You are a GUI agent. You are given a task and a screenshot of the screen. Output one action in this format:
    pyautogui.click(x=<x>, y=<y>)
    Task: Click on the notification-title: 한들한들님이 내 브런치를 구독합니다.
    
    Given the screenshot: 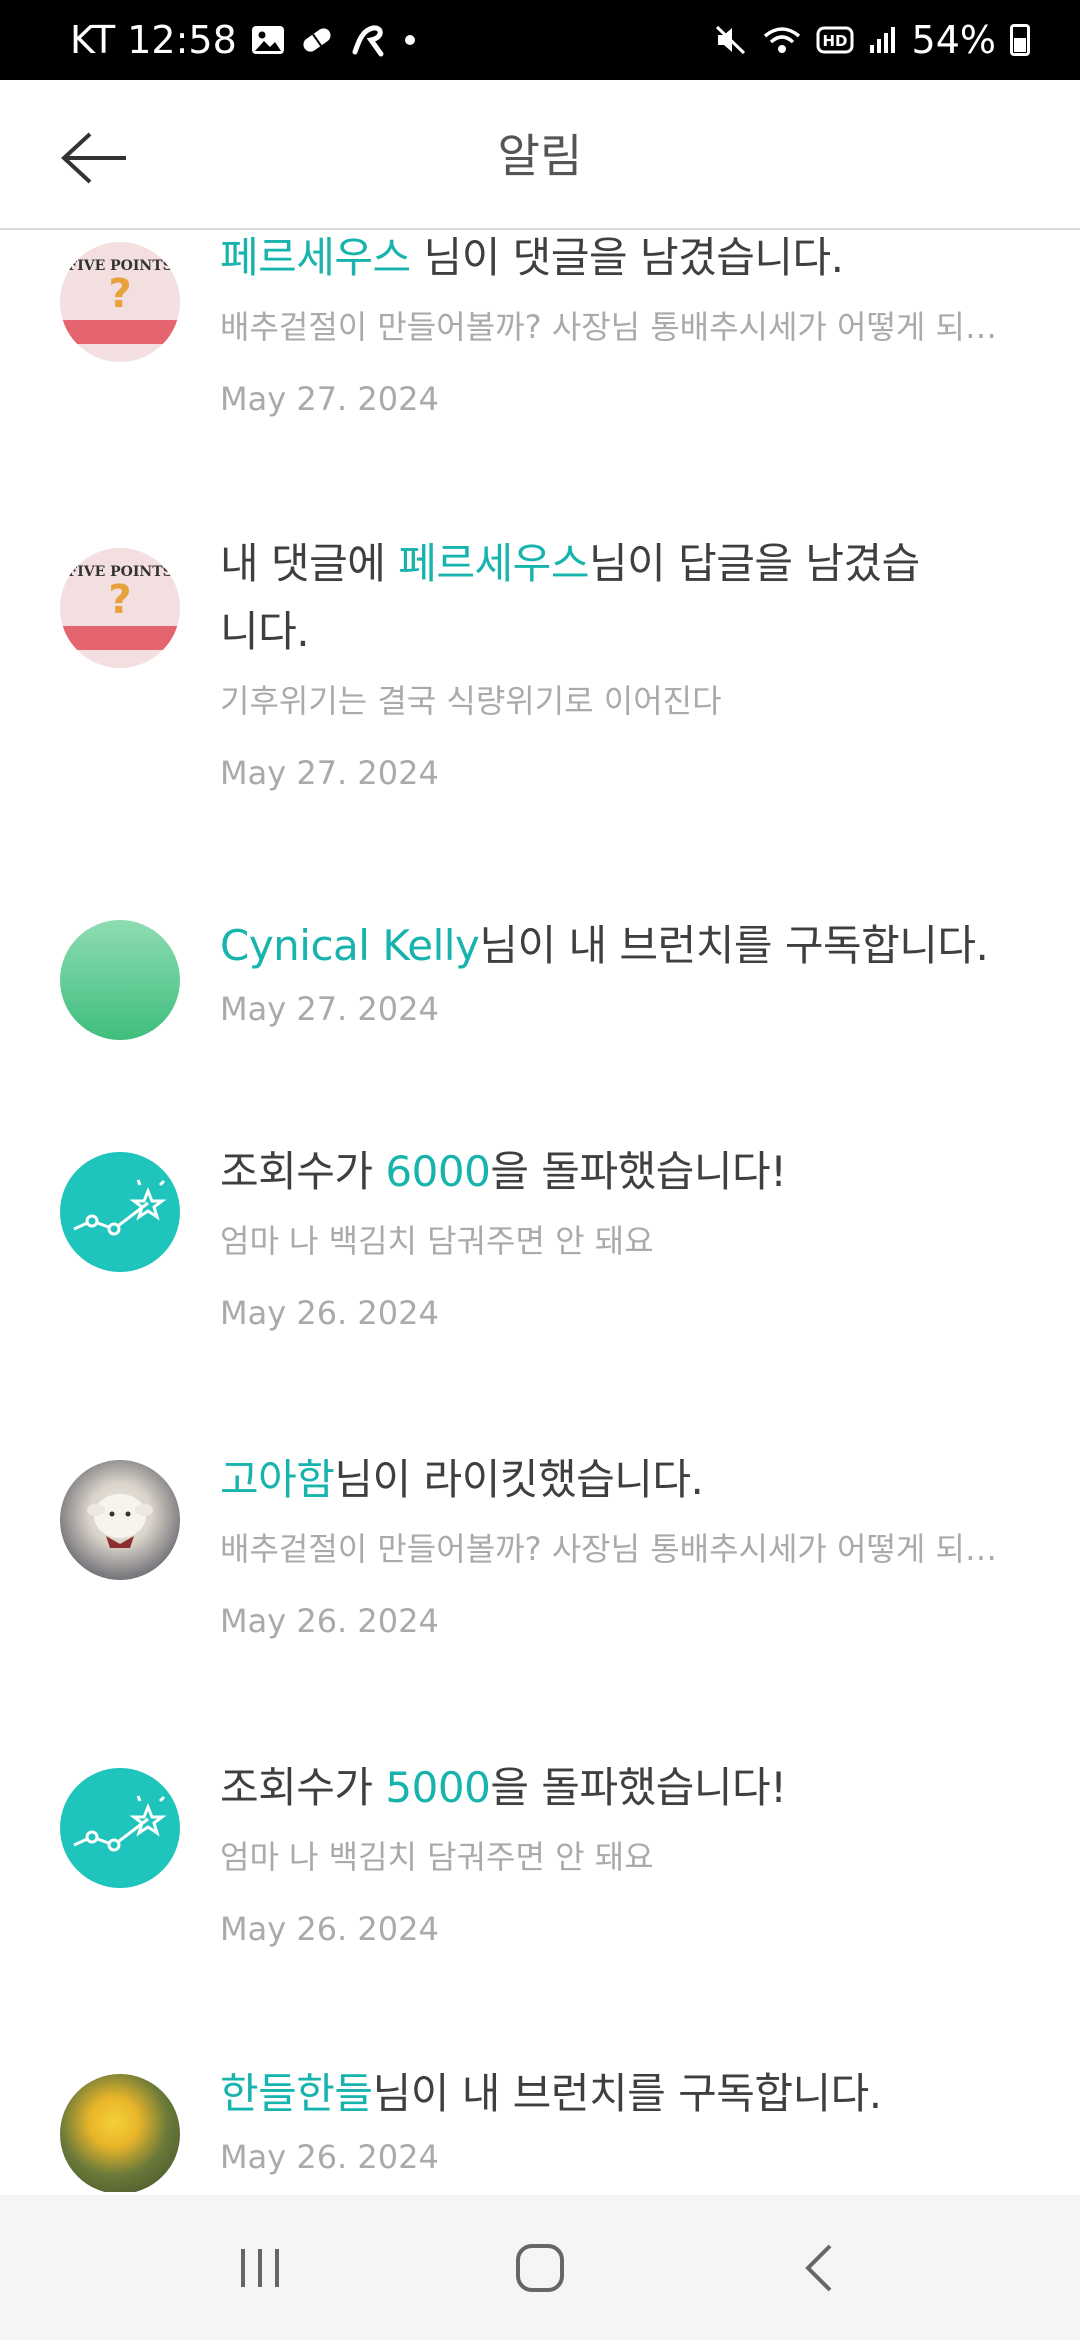 What is the action you would take?
    pyautogui.click(x=551, y=2093)
    